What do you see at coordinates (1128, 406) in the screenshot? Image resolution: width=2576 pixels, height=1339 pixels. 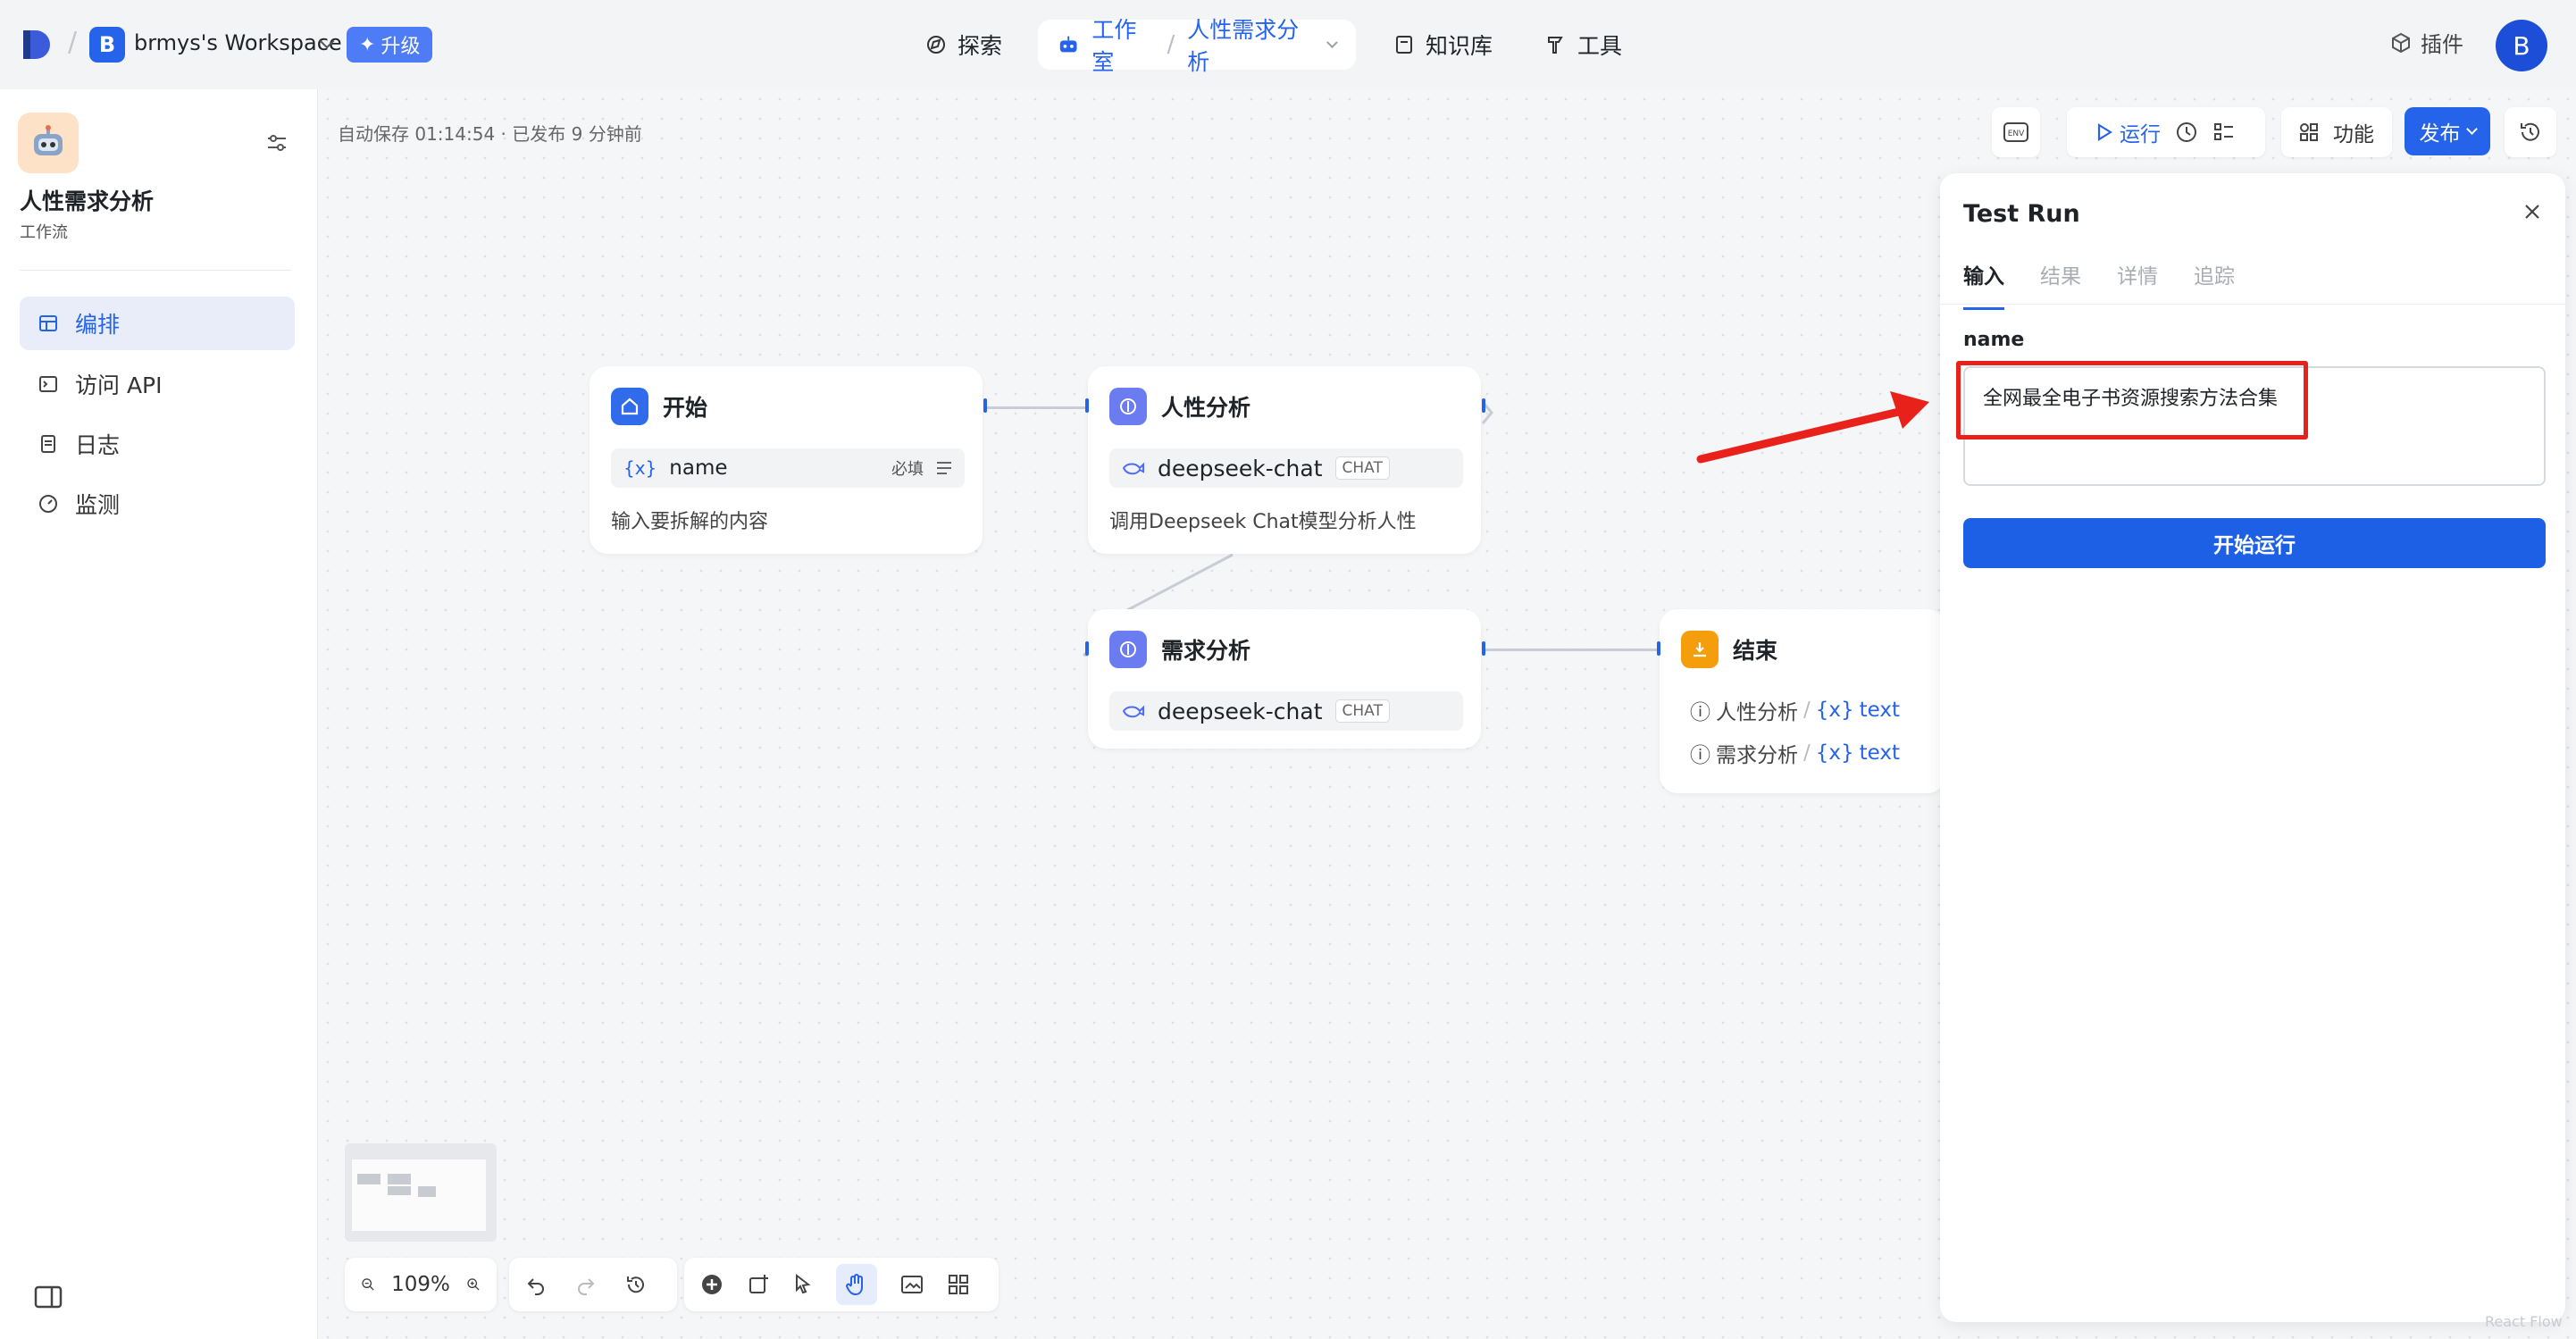 I see `brain-icon` at bounding box center [1128, 406].